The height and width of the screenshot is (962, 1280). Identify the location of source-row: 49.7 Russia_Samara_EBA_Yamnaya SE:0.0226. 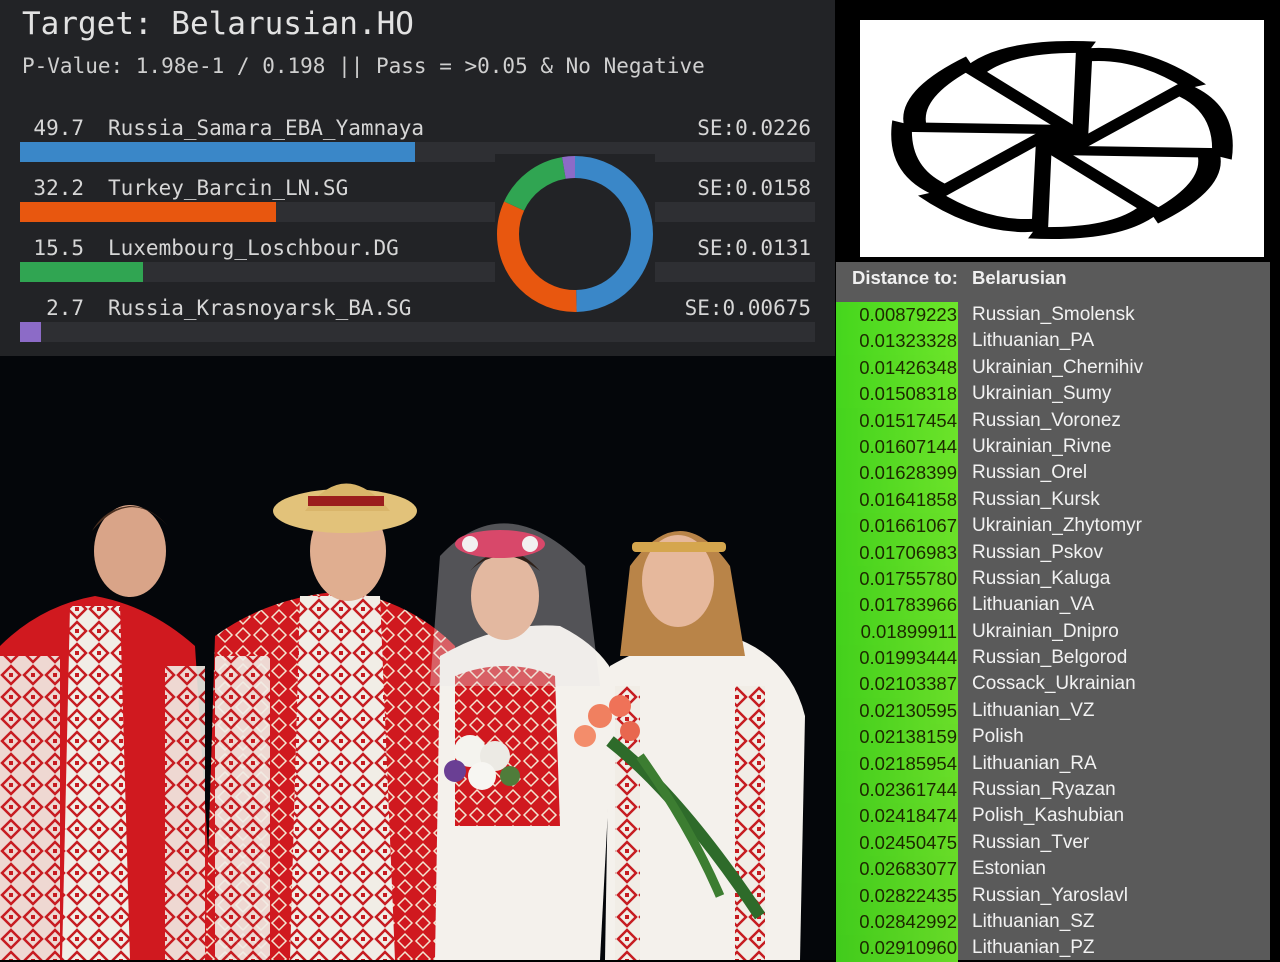
(417, 146).